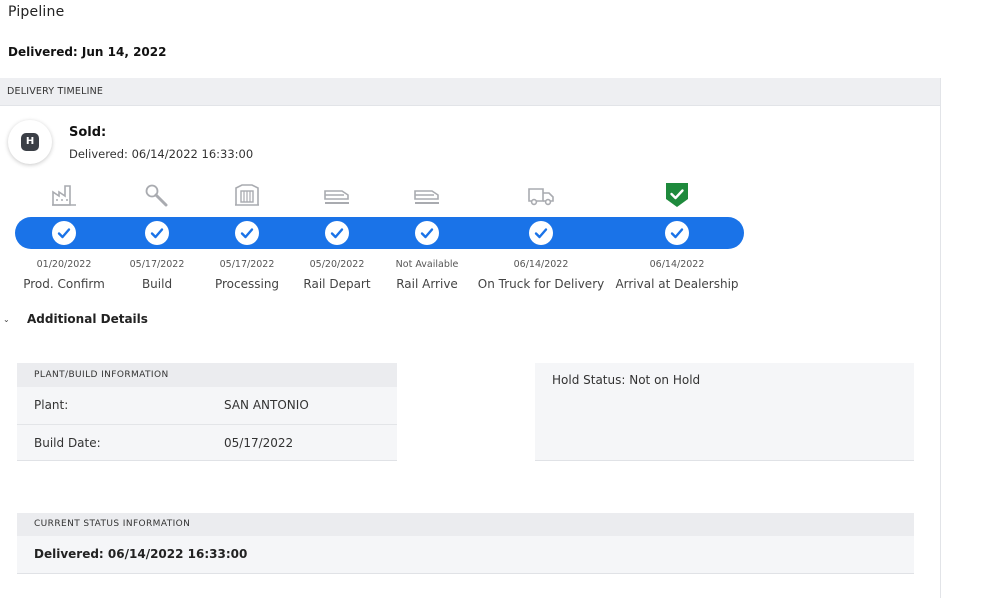 The image size is (1008, 598). What do you see at coordinates (6, 319) in the screenshot?
I see `chevron-down-icon: ⌄` at bounding box center [6, 319].